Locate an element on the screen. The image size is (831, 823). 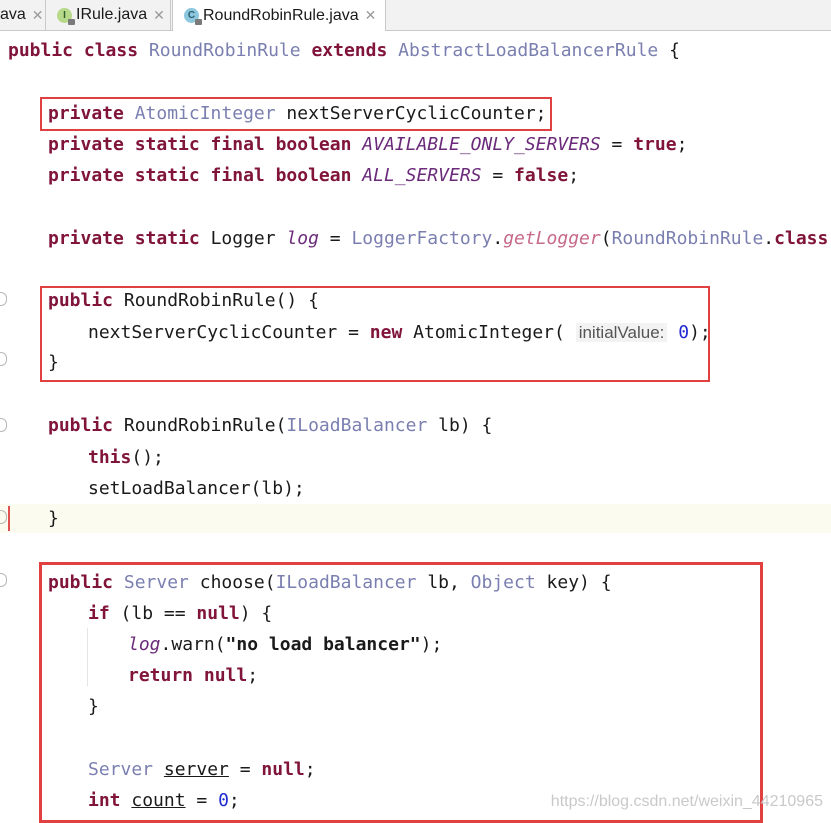
code-line-setloadbalancer: setLoadBalancer(lb); is located at coordinates (196, 488).